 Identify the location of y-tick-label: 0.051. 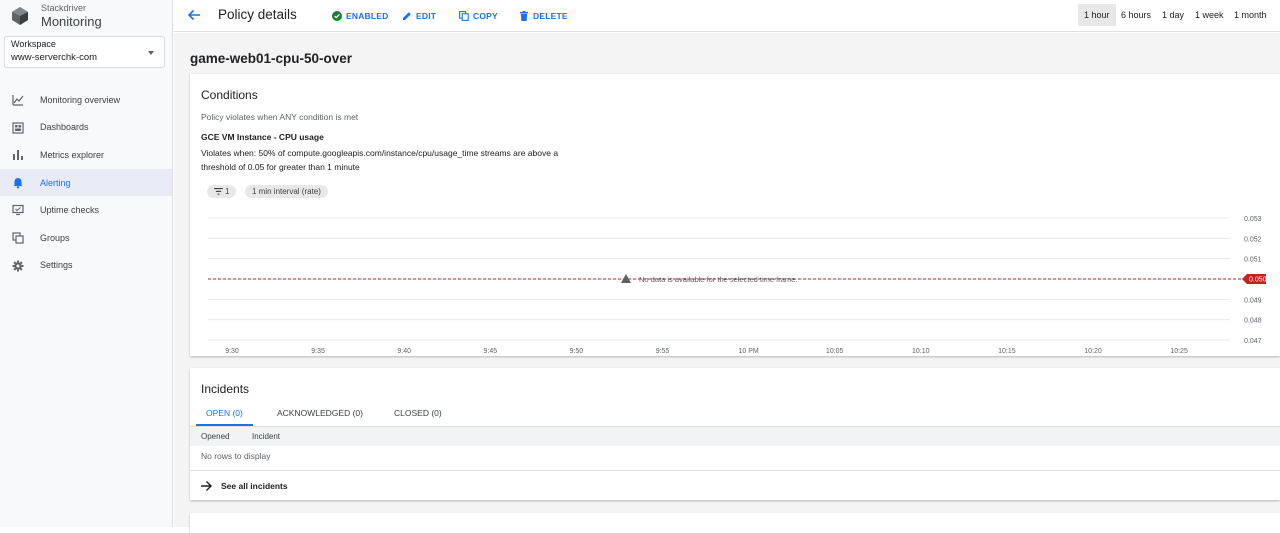
(1253, 260).